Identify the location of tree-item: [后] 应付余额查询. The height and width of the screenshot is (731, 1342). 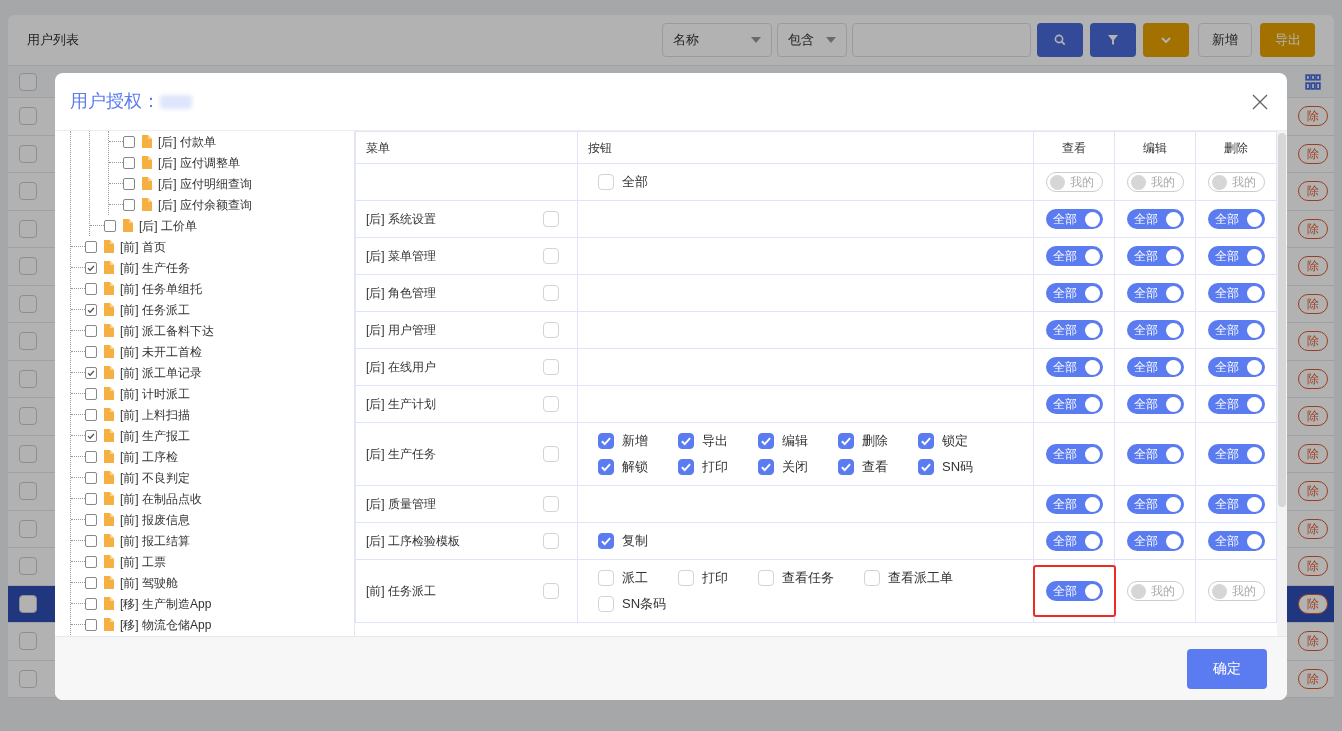
(205, 204).